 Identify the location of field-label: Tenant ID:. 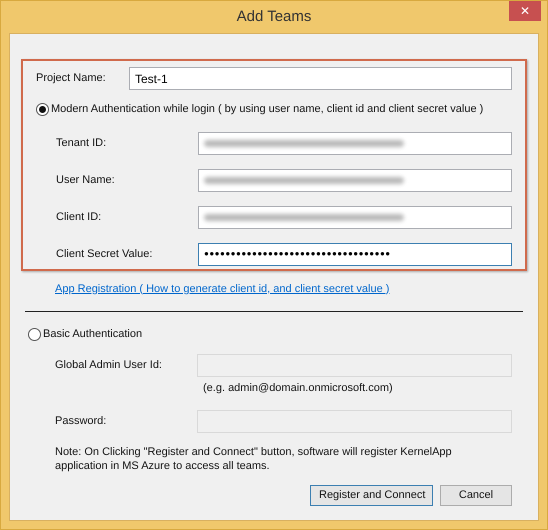
(82, 143).